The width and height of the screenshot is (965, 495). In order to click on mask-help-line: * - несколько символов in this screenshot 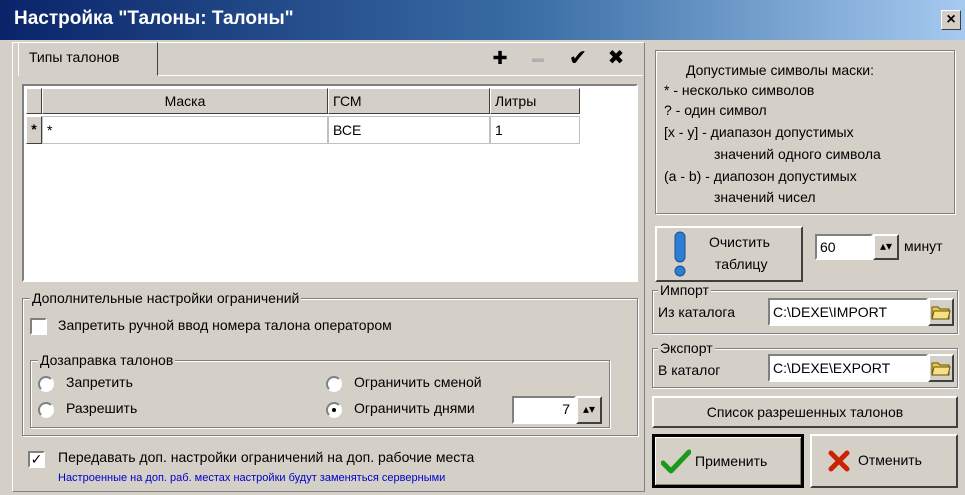, I will do `click(739, 90)`.